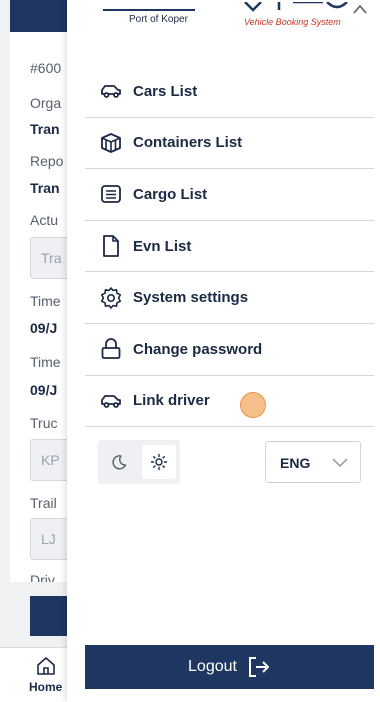  I want to click on background-id: #600, so click(46, 68).